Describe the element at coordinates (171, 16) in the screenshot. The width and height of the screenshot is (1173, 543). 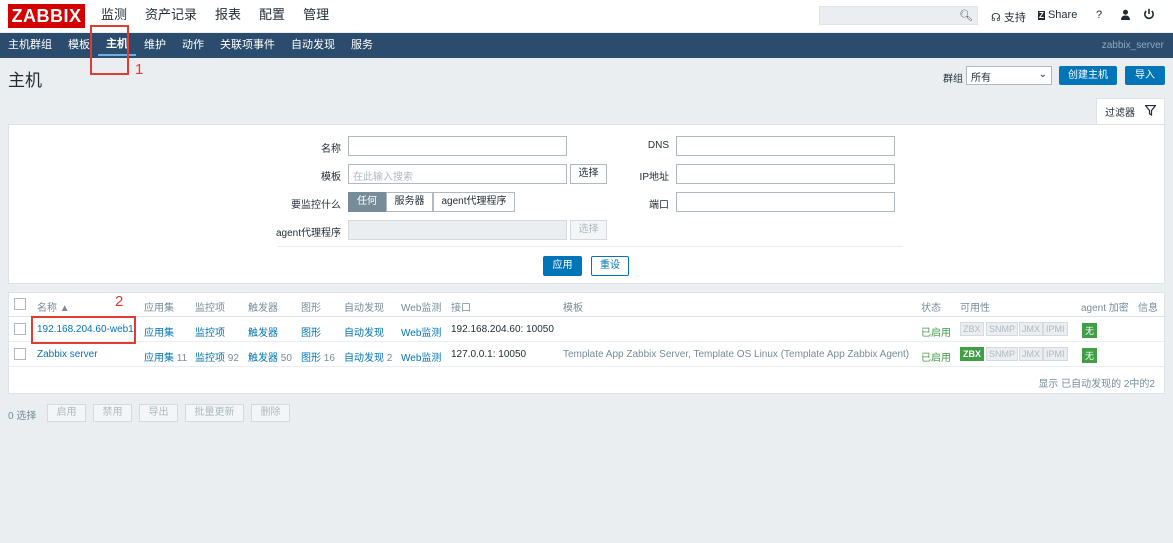
I see `menu-inventory: 资产记录` at that location.